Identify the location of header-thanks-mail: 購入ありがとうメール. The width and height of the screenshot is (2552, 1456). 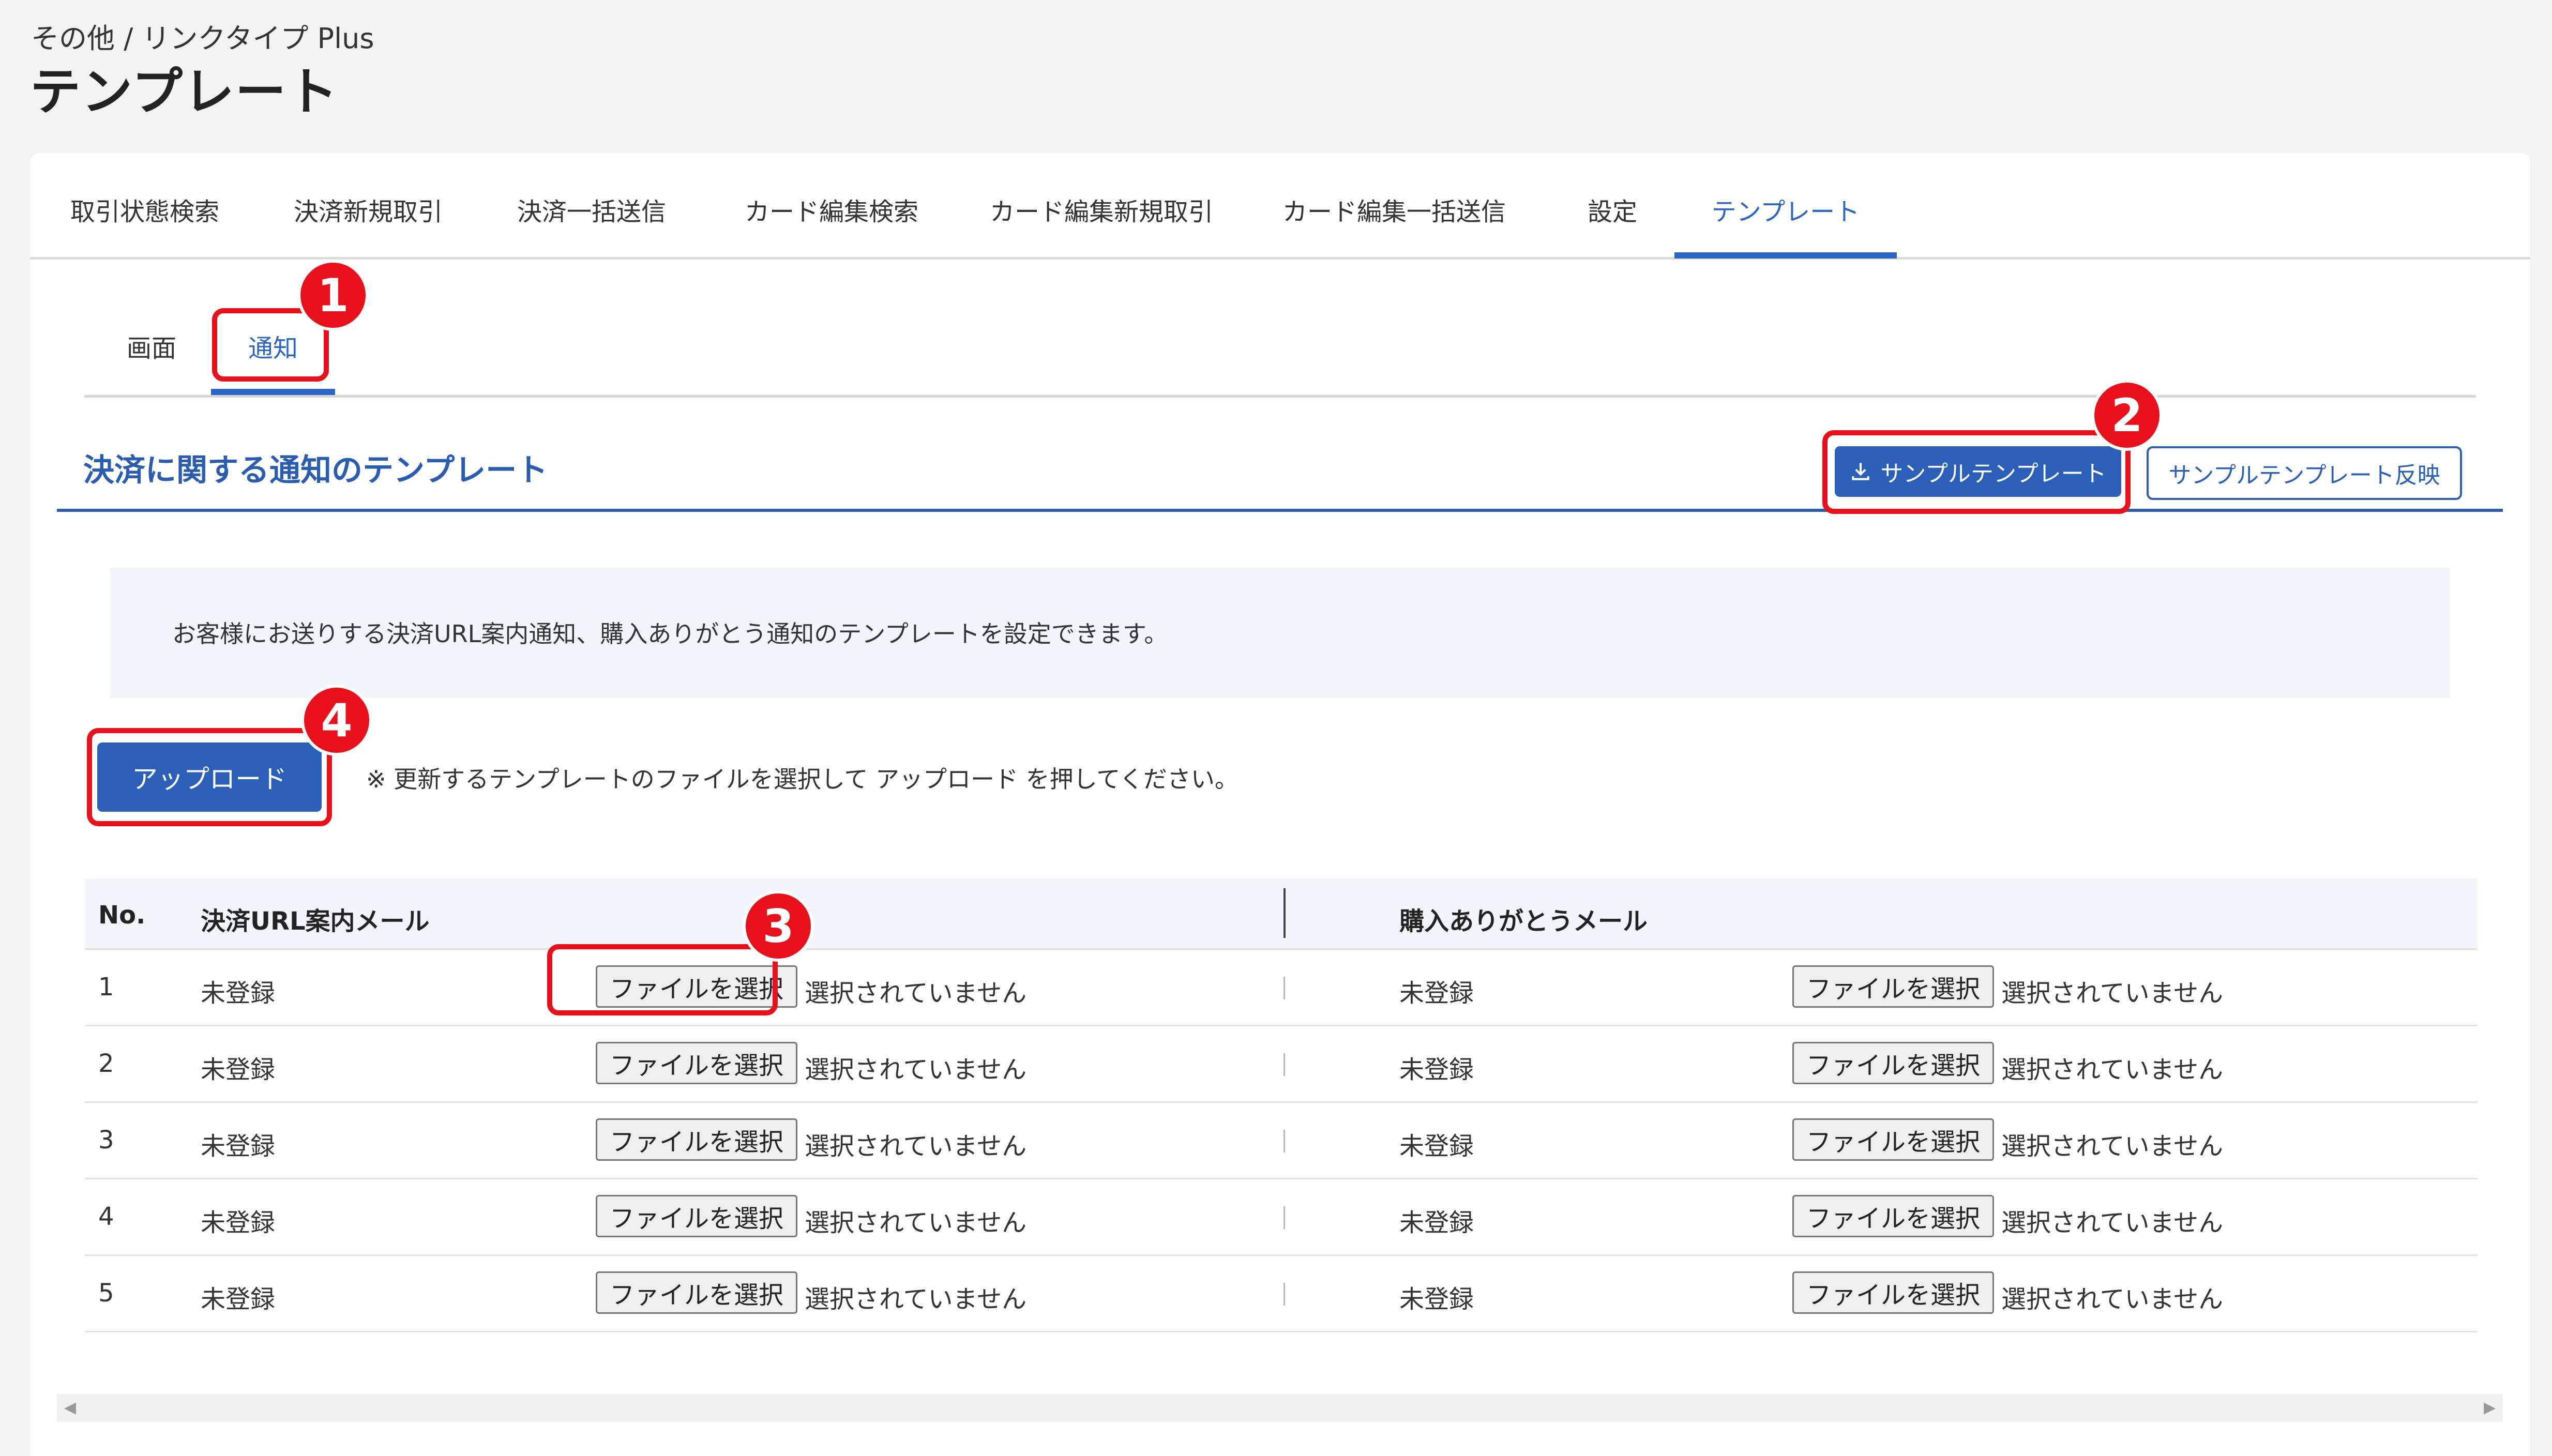
(1523, 922).